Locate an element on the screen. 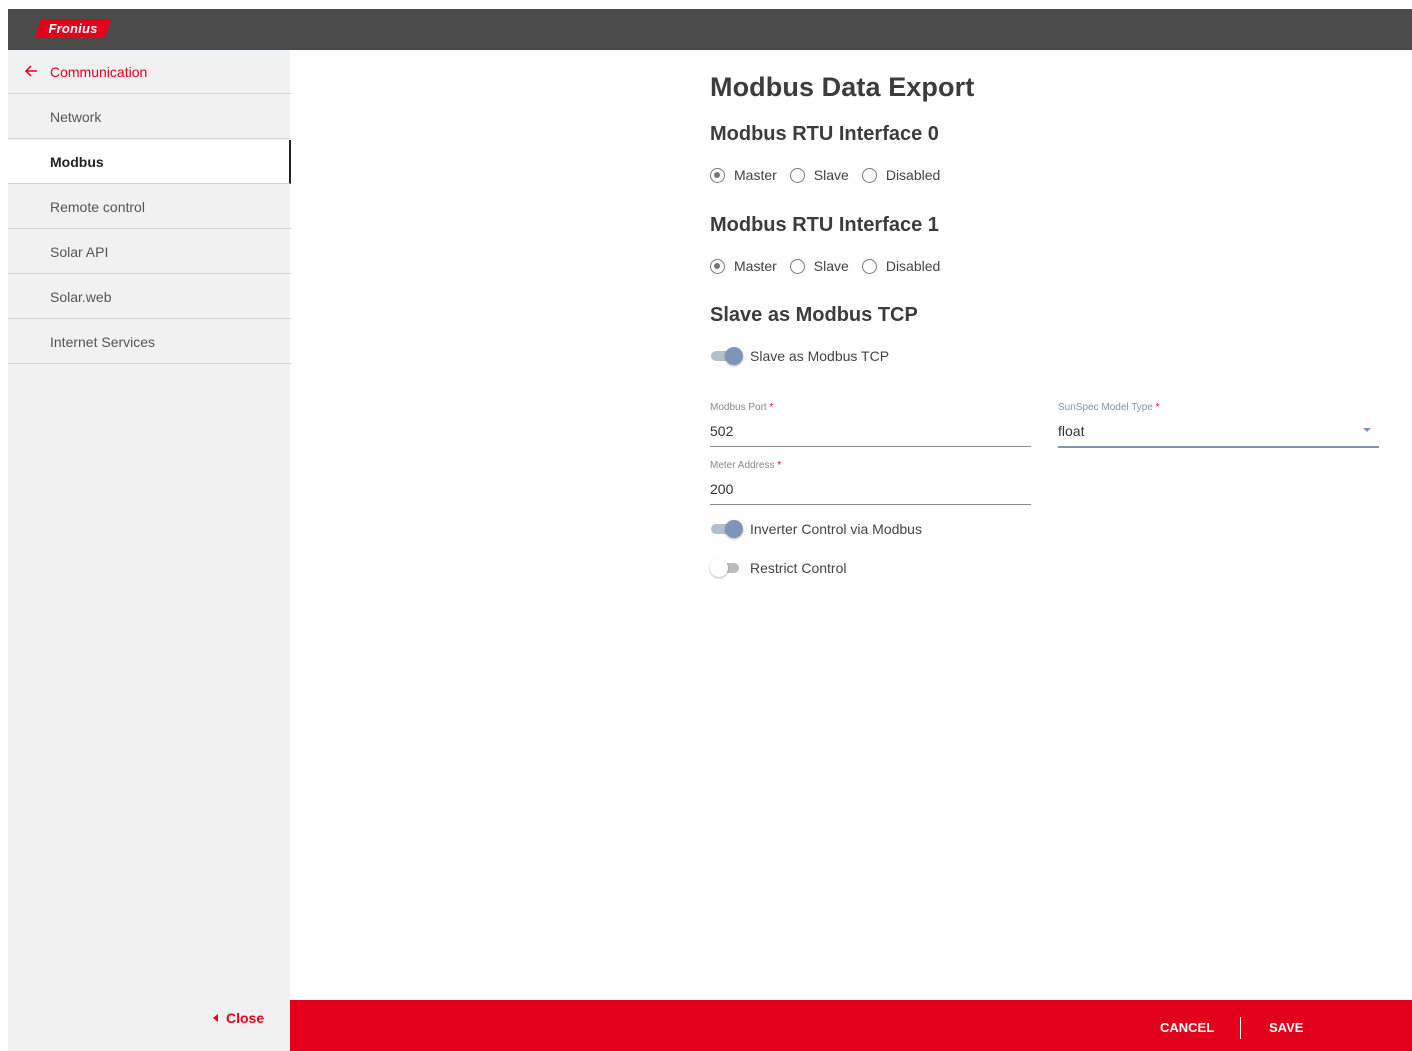  rtu1-disabled-radio: Disabled is located at coordinates (901, 266).